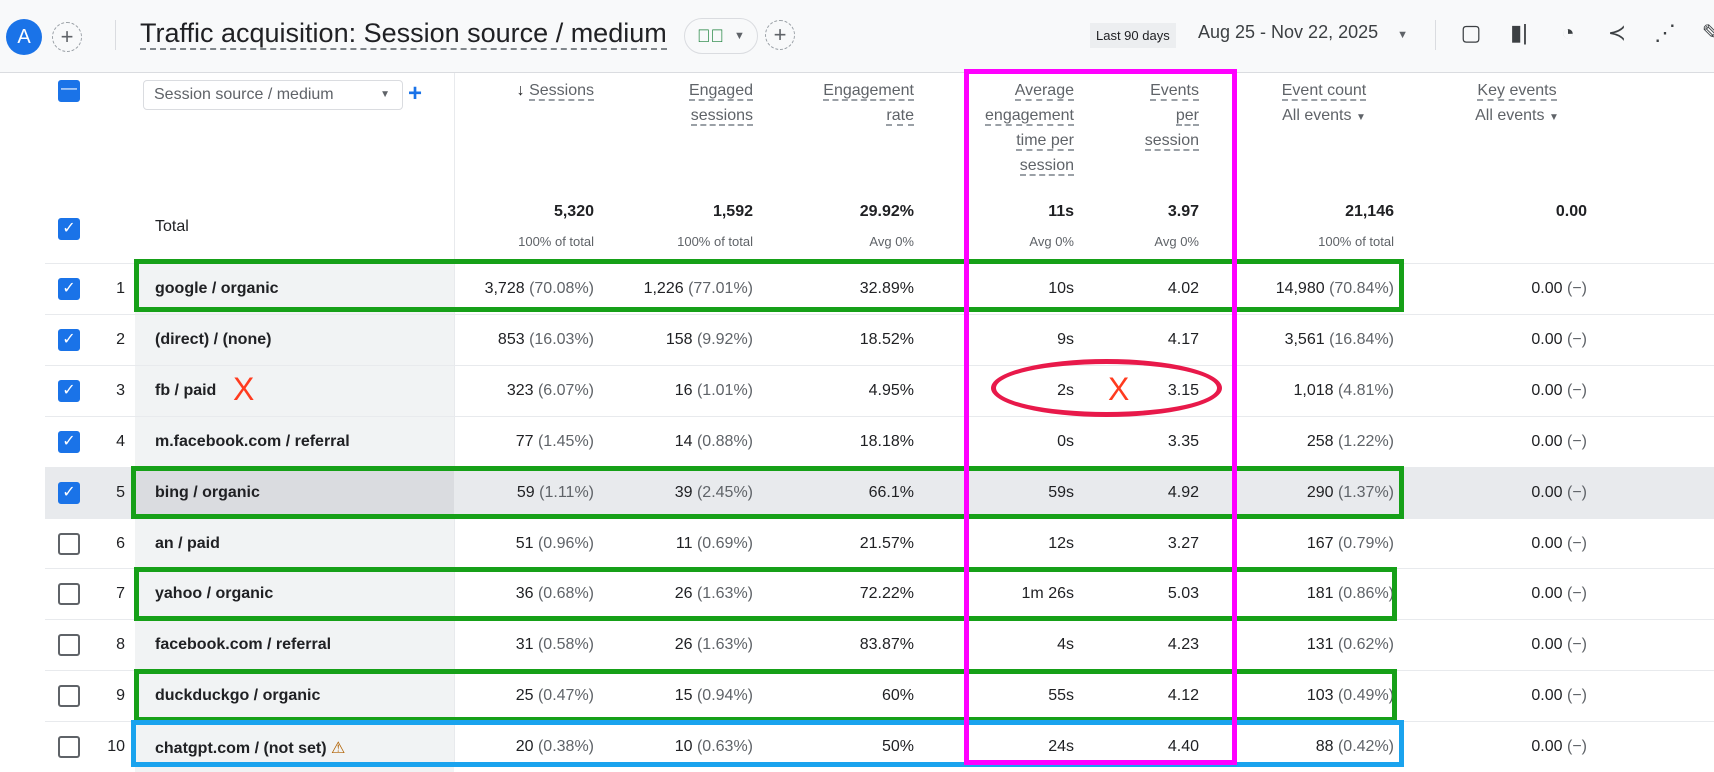  I want to click on event-count-value: 3,561, so click(1304, 339).